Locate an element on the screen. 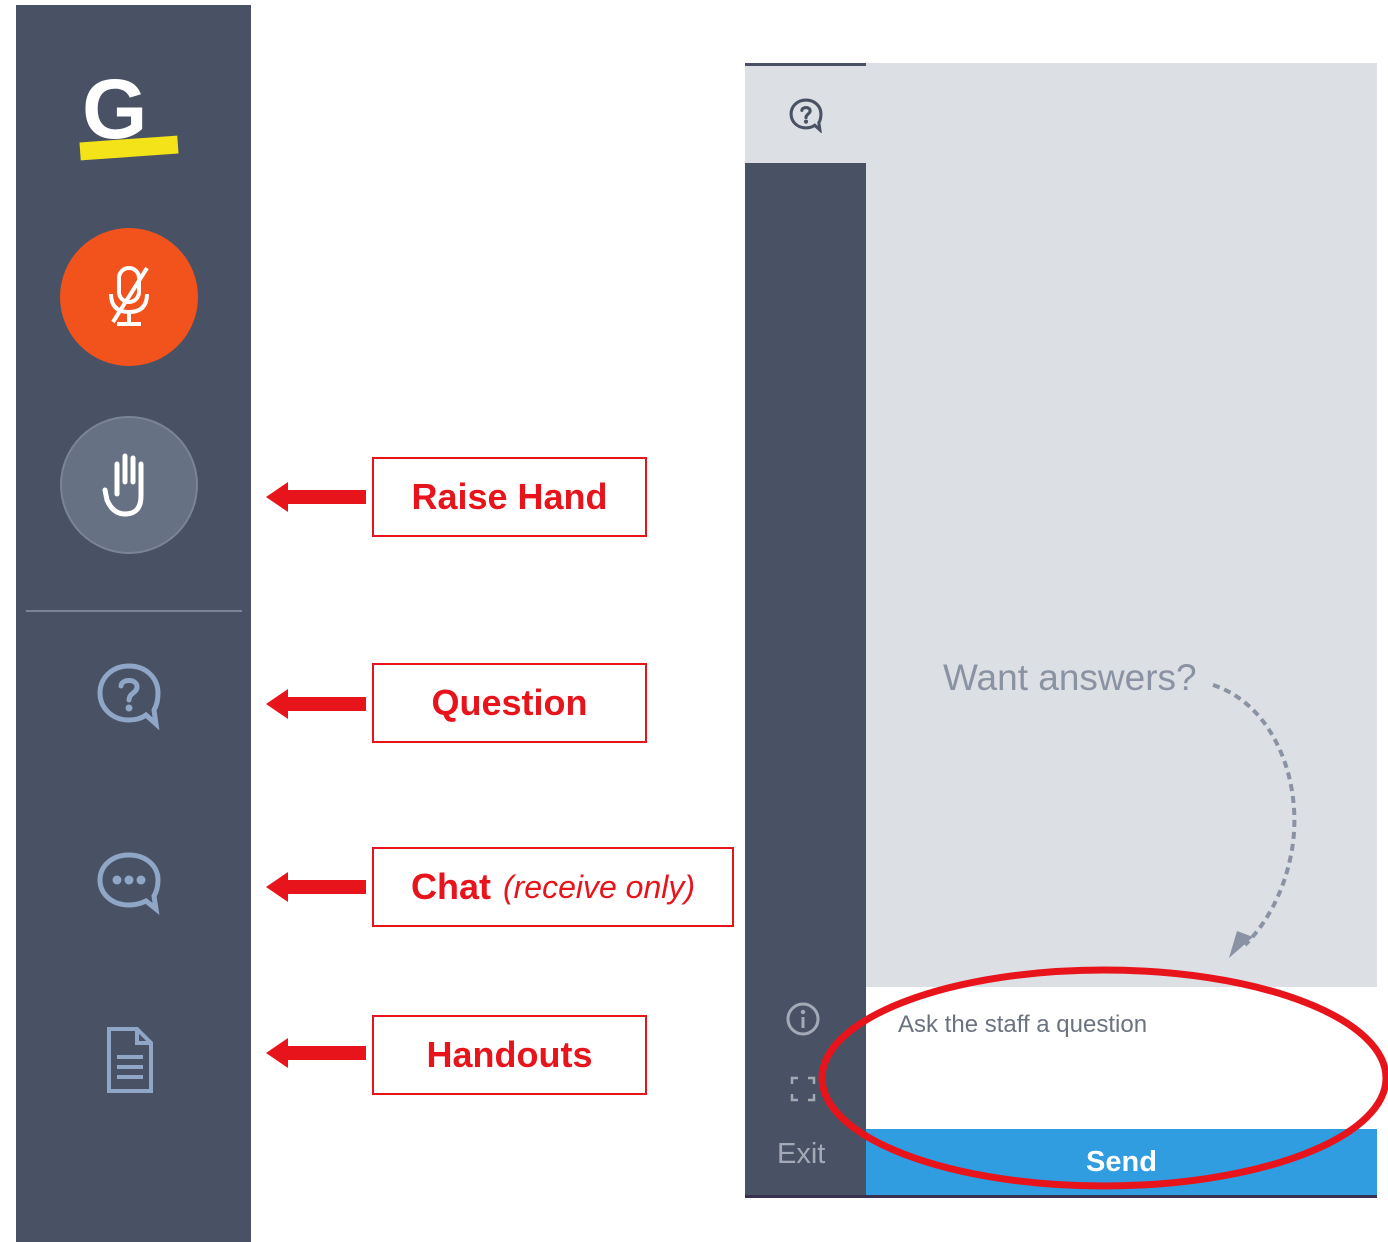 The width and height of the screenshot is (1388, 1242). raise-hand-icon is located at coordinates (123, 485).